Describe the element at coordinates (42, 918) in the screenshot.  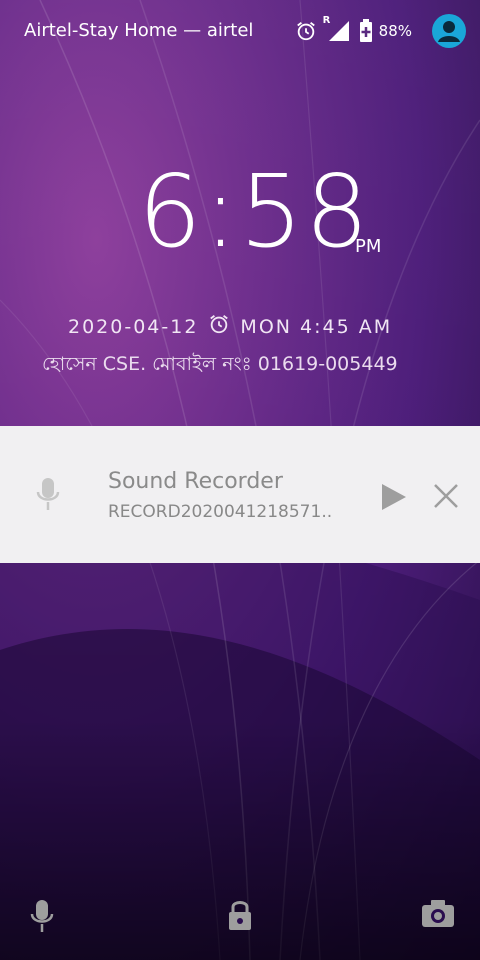
I see `voice-assist-icon` at that location.